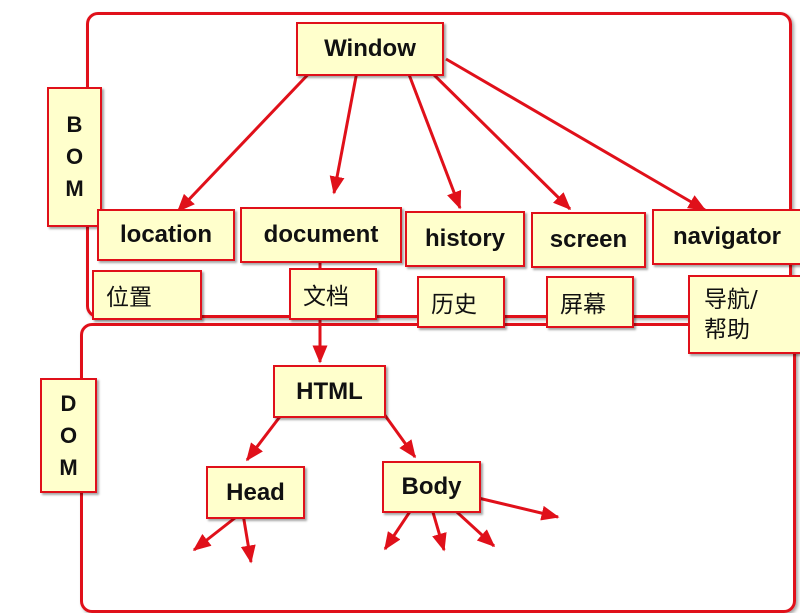 The height and width of the screenshot is (613, 800). What do you see at coordinates (68, 467) in the screenshot?
I see `dom-letter: M` at bounding box center [68, 467].